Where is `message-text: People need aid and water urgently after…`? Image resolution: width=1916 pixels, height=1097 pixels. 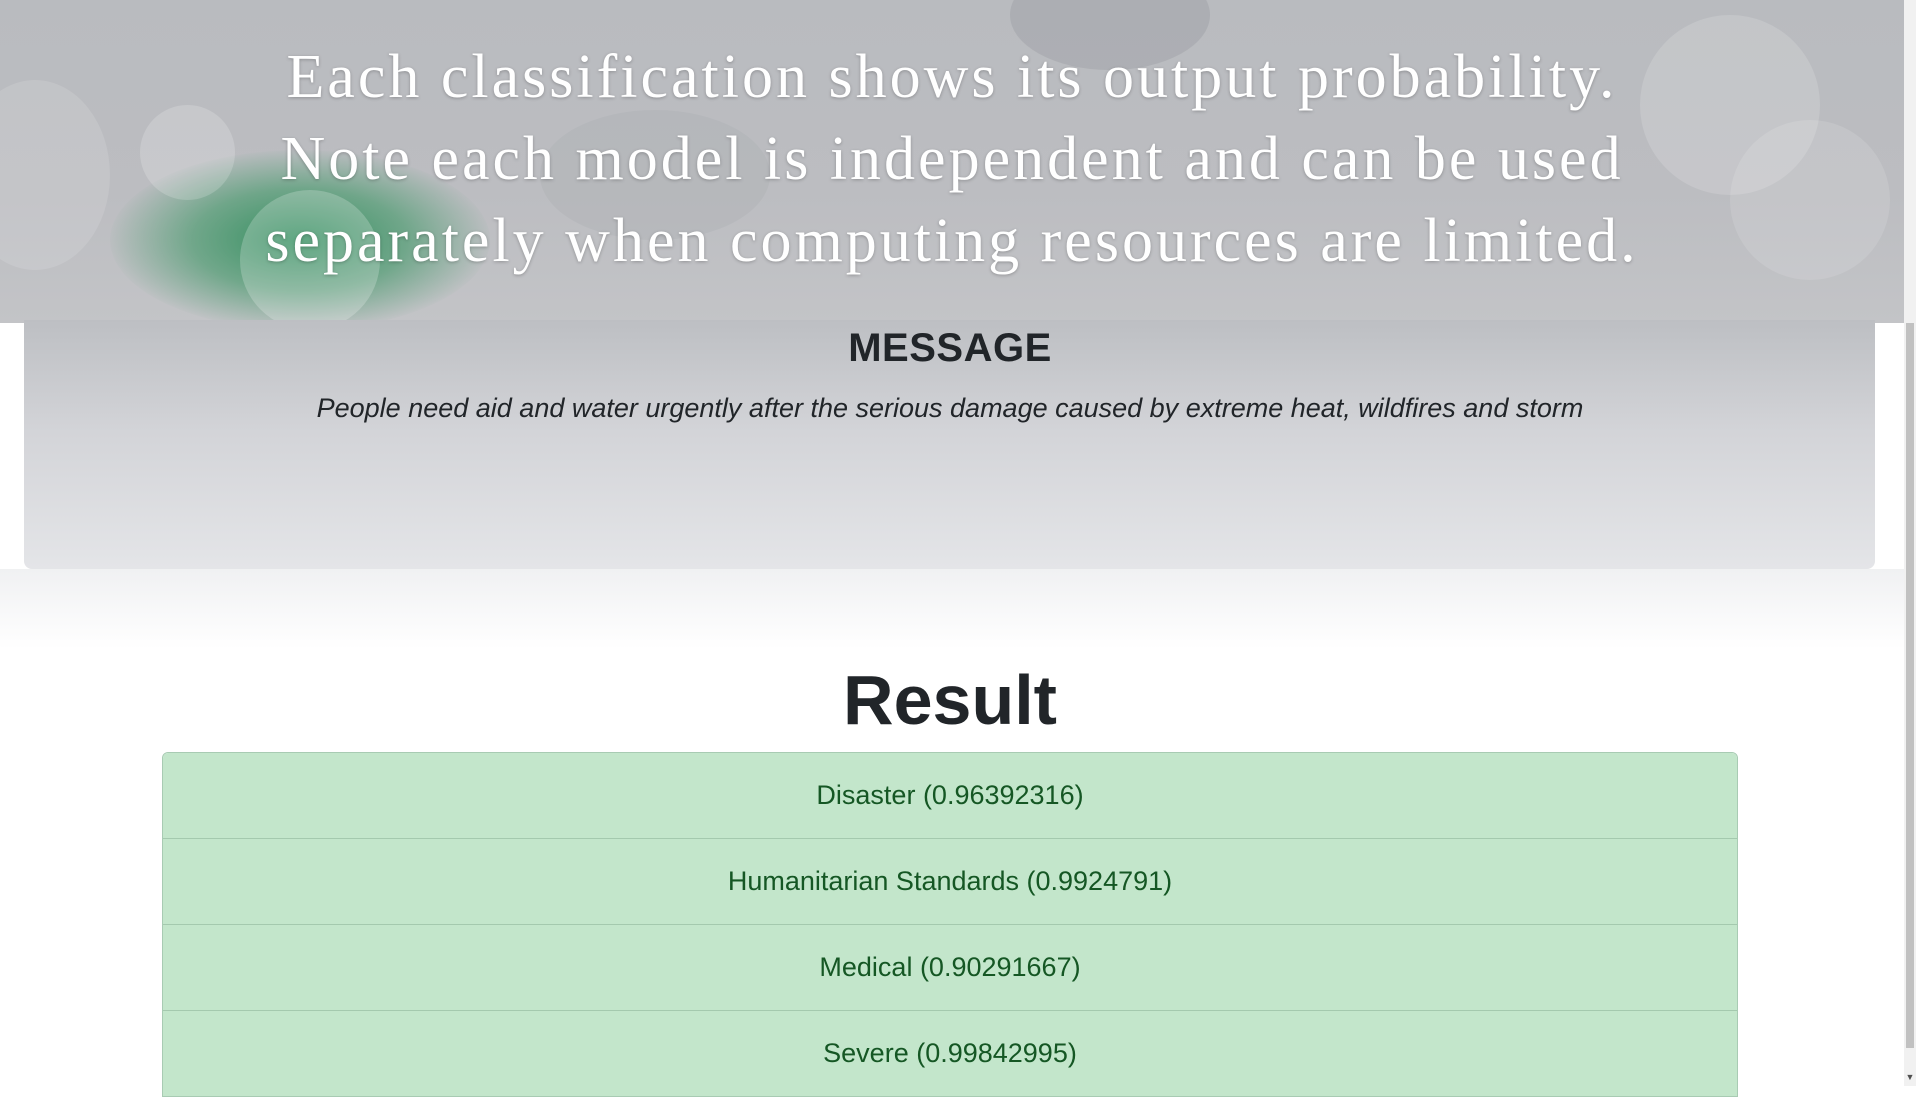 message-text: People need aid and water urgently after… is located at coordinates (950, 408).